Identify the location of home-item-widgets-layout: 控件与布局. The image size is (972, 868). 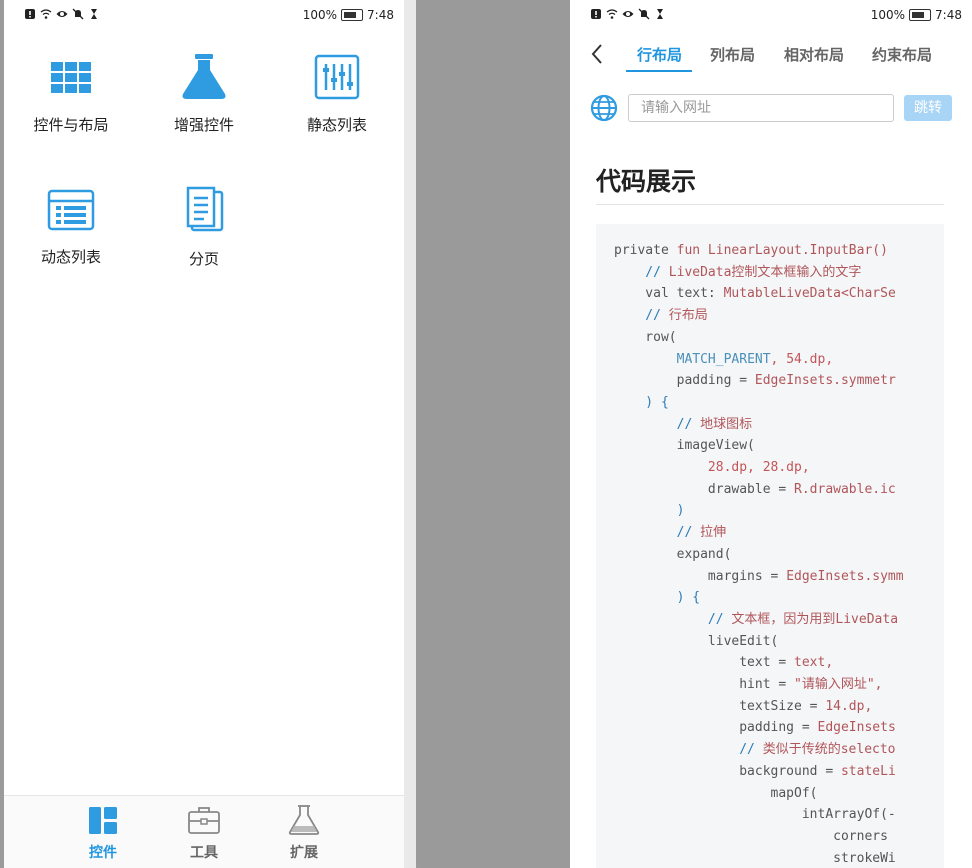
(71, 94).